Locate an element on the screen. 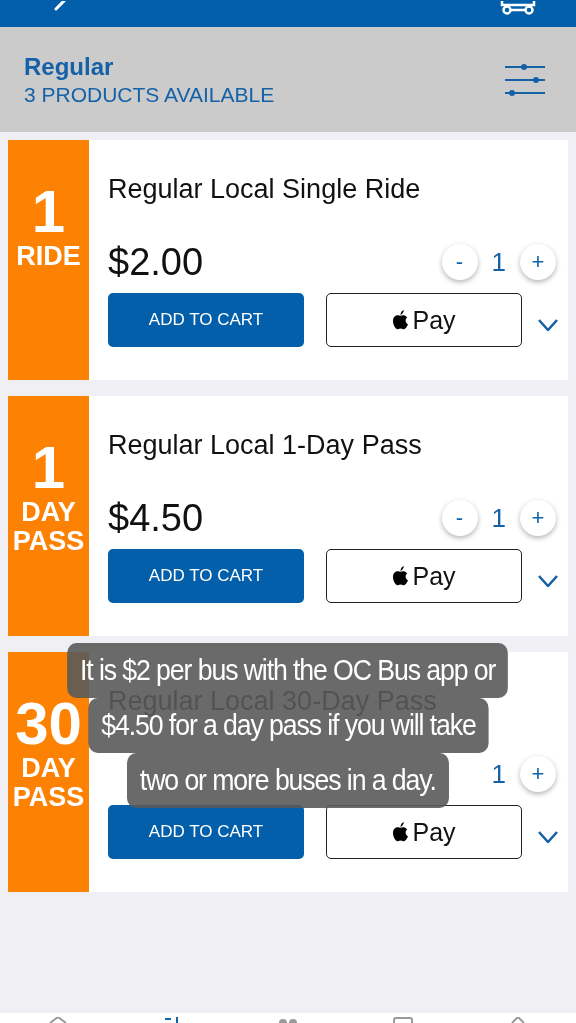  product-price: $2.00 is located at coordinates (156, 262).